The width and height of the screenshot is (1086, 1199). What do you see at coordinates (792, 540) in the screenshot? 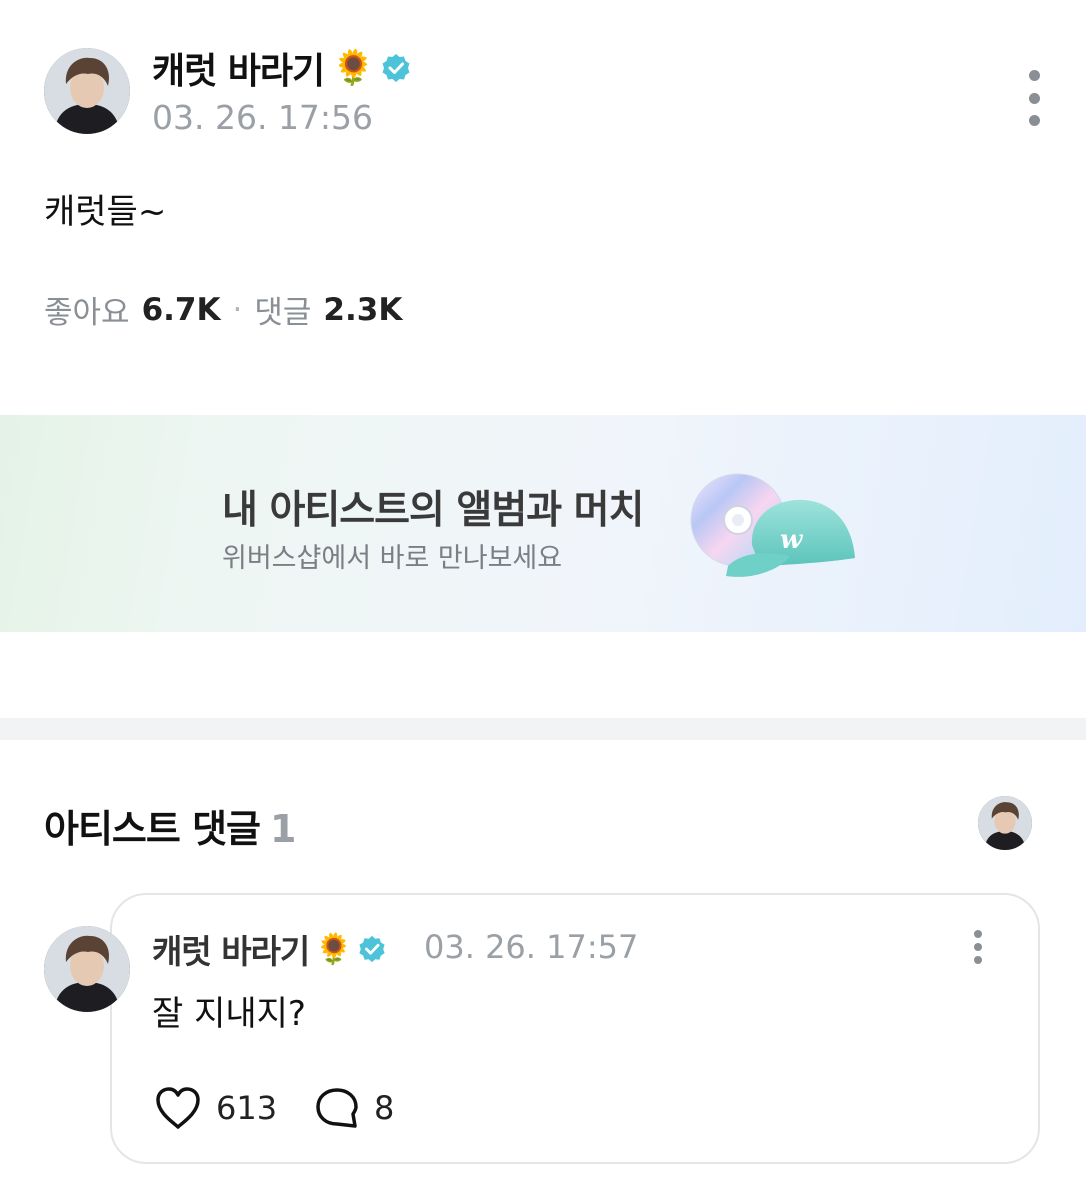
I see `svg-text: w` at bounding box center [792, 540].